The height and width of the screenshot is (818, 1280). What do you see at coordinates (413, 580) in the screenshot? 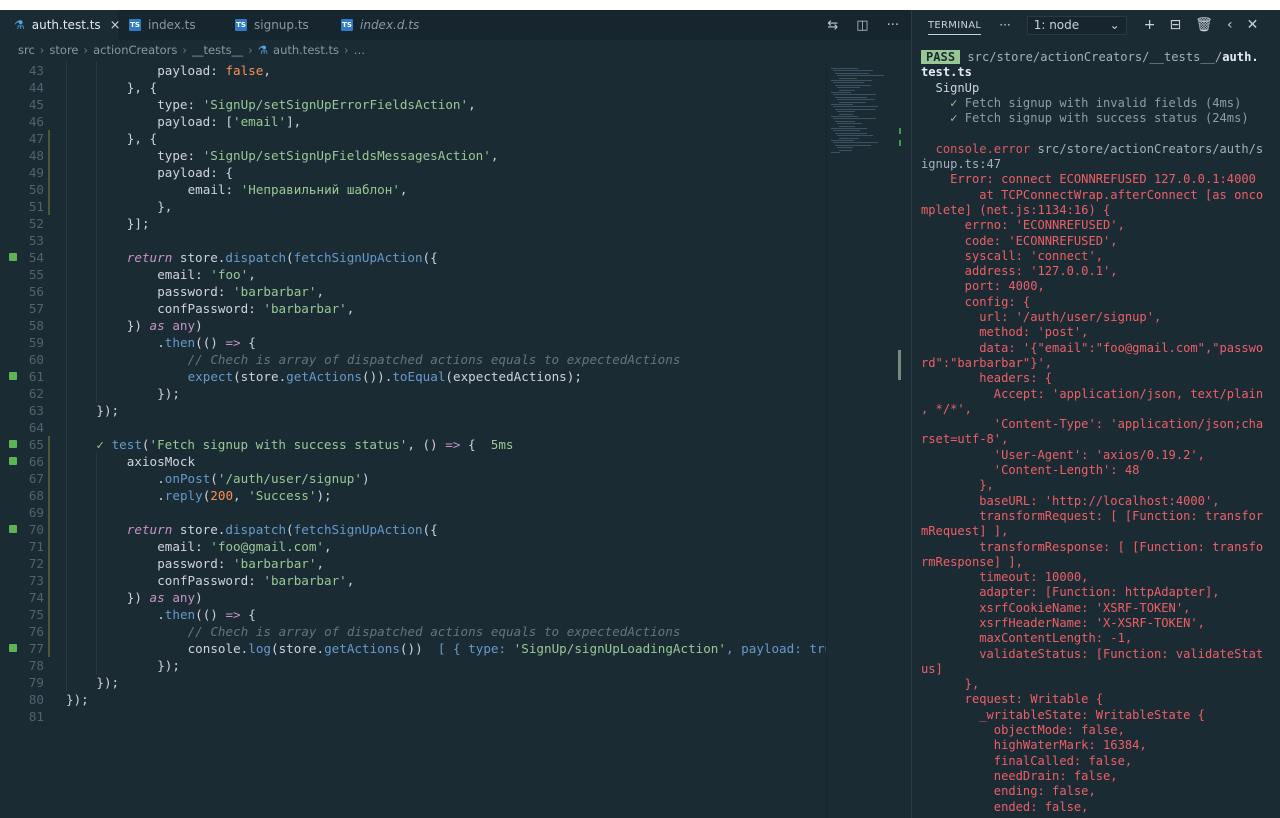
I see `code-line: 73 confPassword: 'barbarbar',` at bounding box center [413, 580].